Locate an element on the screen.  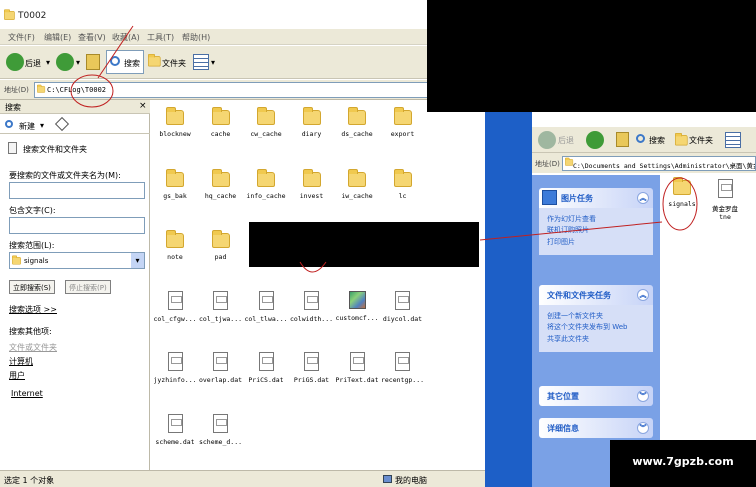
new-search-button: 新建 is located at coordinates (27, 126).